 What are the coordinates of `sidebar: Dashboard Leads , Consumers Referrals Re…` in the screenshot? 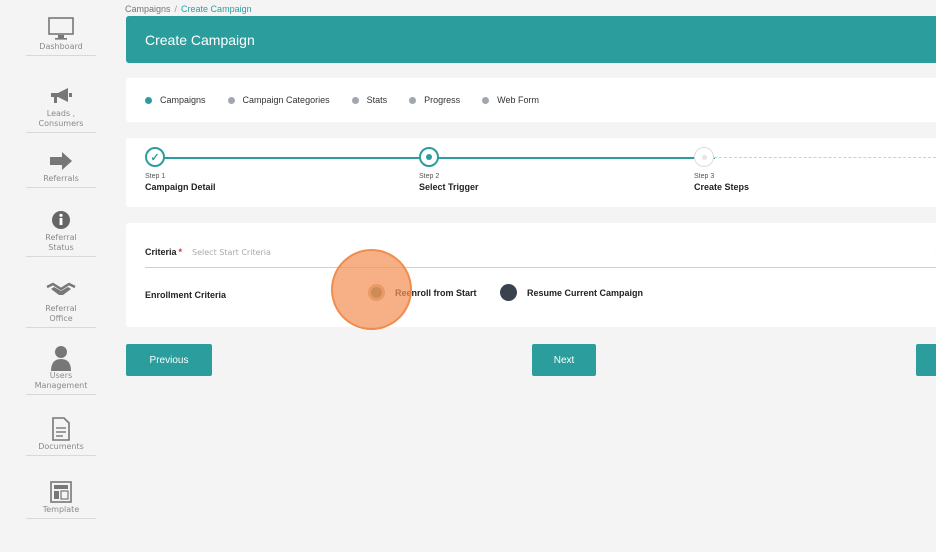 It's located at (52, 276).